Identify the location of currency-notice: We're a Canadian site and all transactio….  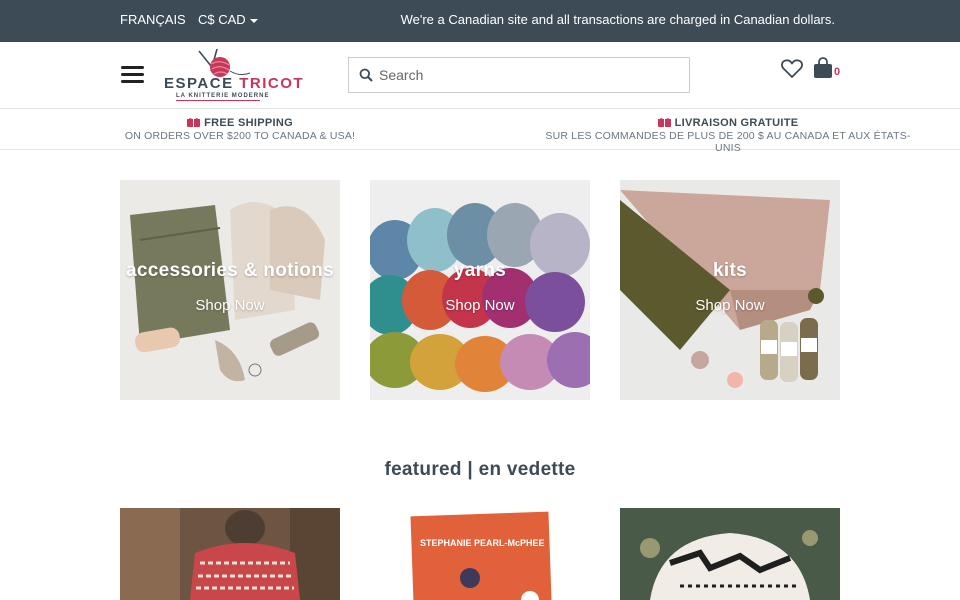
(617, 19).